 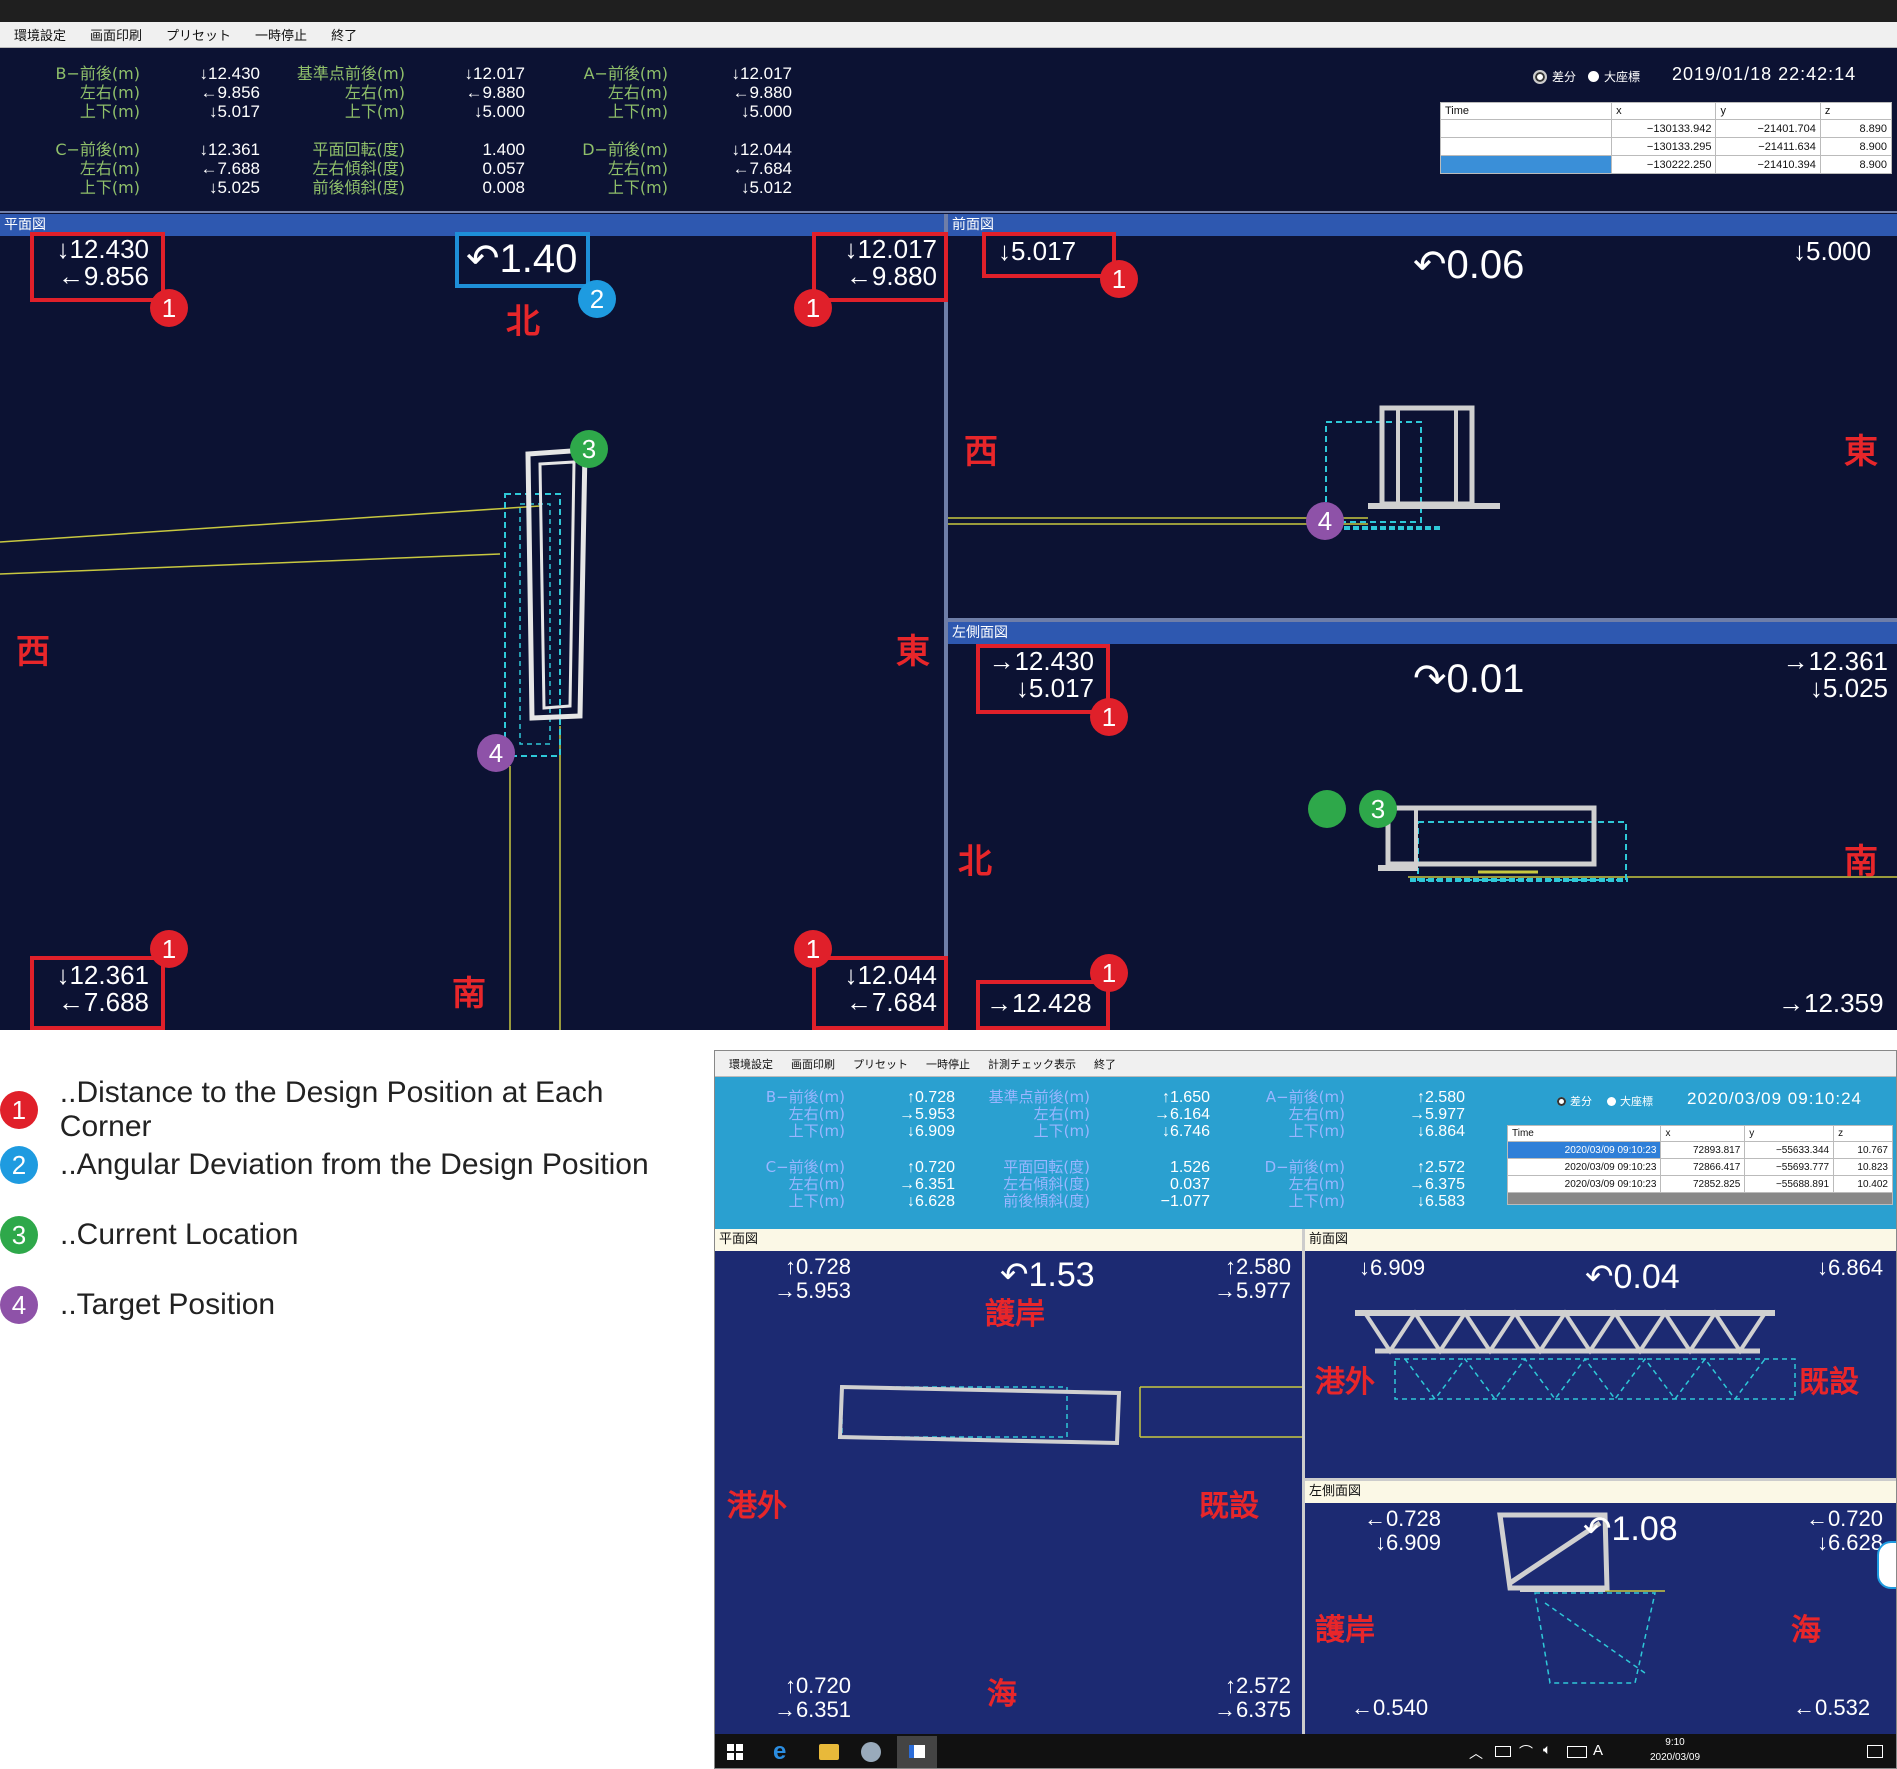 What do you see at coordinates (829, 1752) in the screenshot?
I see `file-explorer-icon` at bounding box center [829, 1752].